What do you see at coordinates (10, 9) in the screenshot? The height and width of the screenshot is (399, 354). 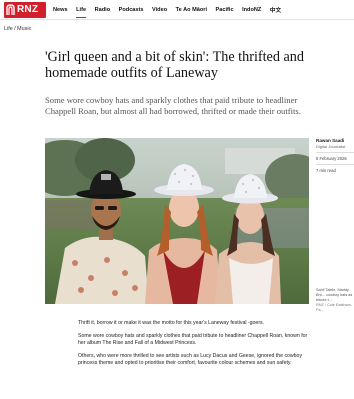 I see `rnz-logo-mark-icon` at bounding box center [10, 9].